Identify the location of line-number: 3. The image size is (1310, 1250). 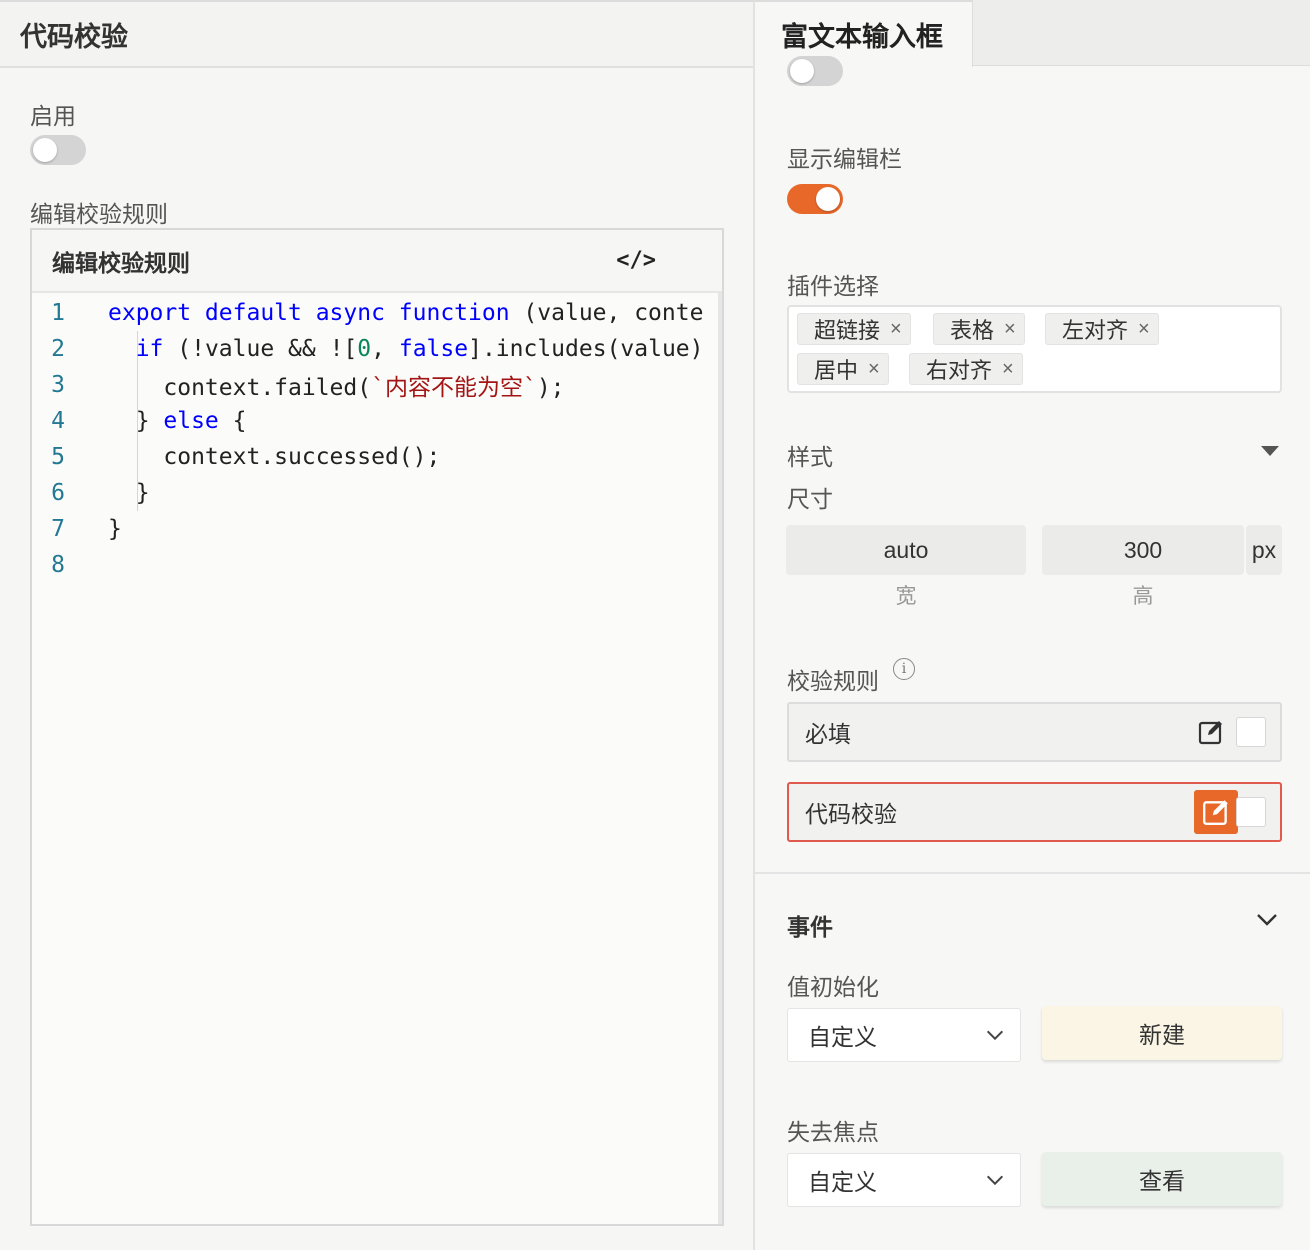
(58, 385).